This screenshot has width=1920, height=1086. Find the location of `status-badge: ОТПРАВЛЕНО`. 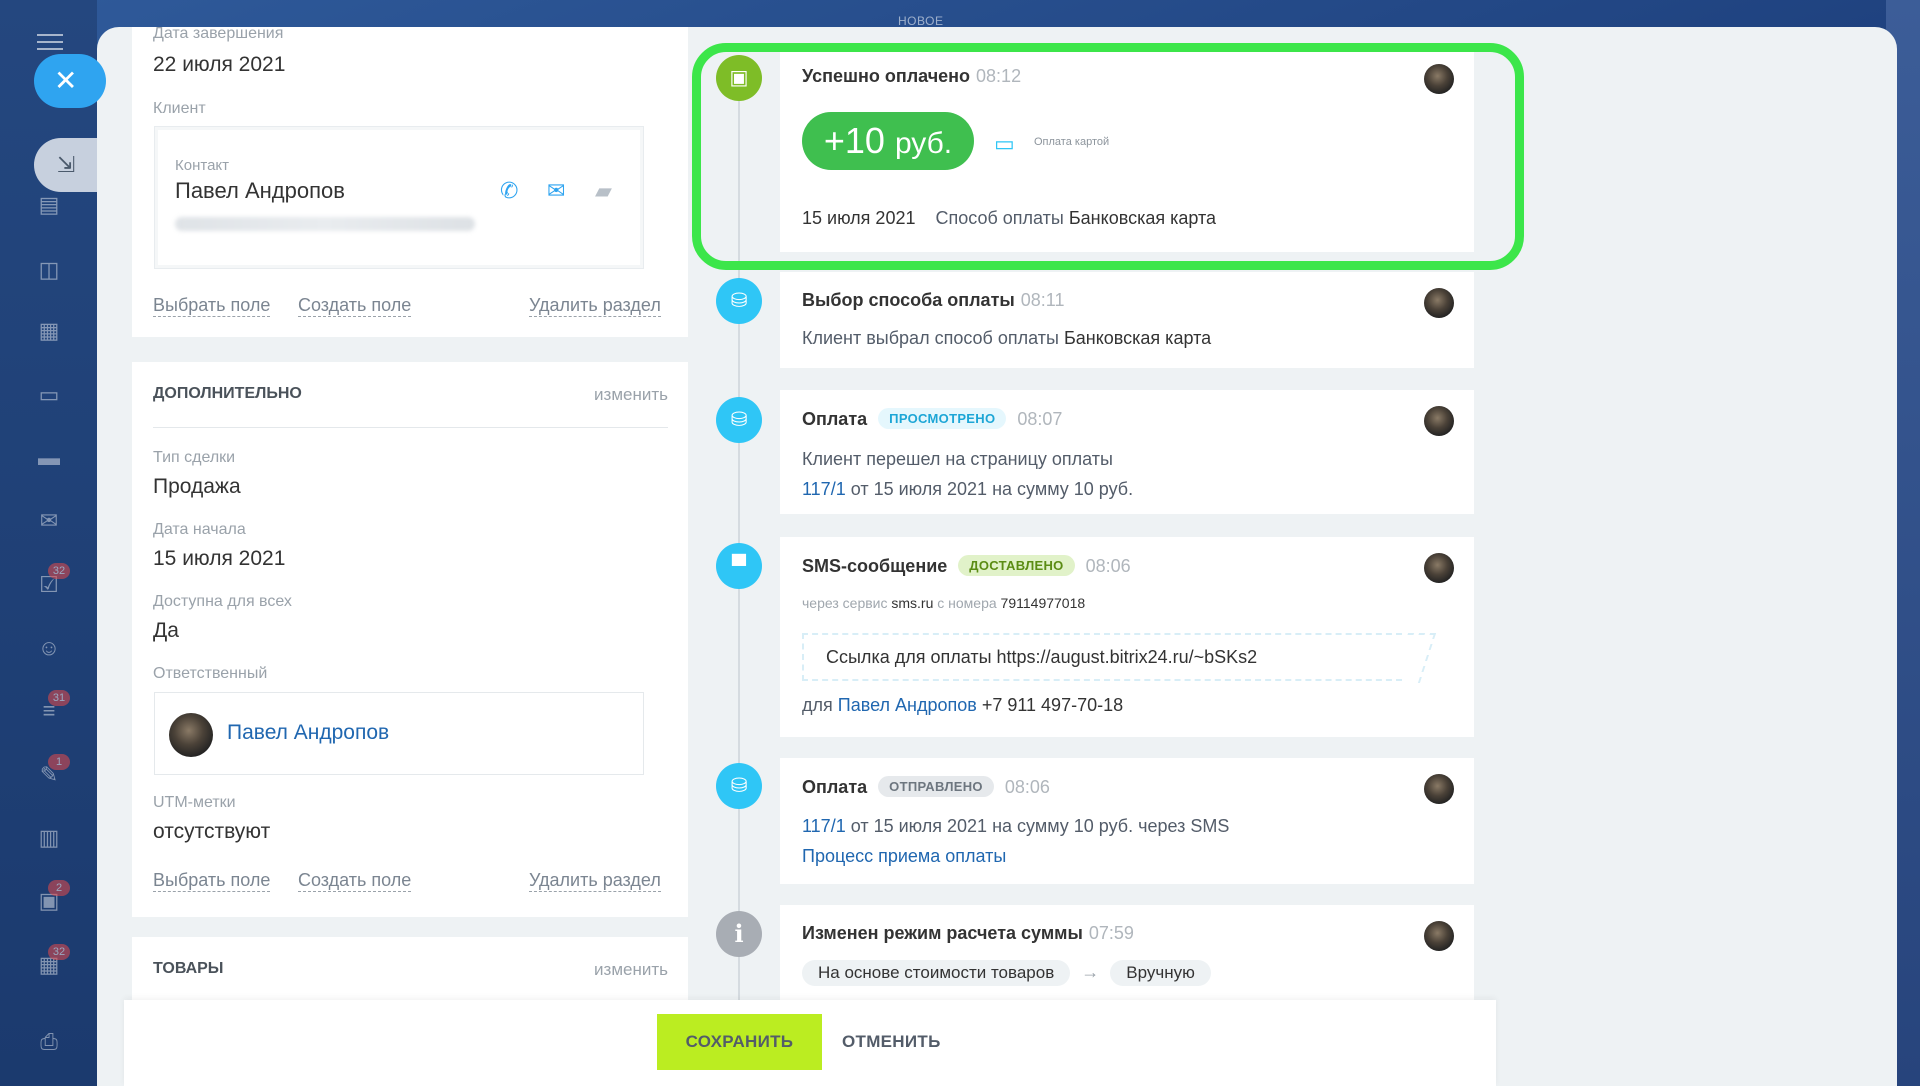

status-badge: ОТПРАВЛЕНО is located at coordinates (936, 786).